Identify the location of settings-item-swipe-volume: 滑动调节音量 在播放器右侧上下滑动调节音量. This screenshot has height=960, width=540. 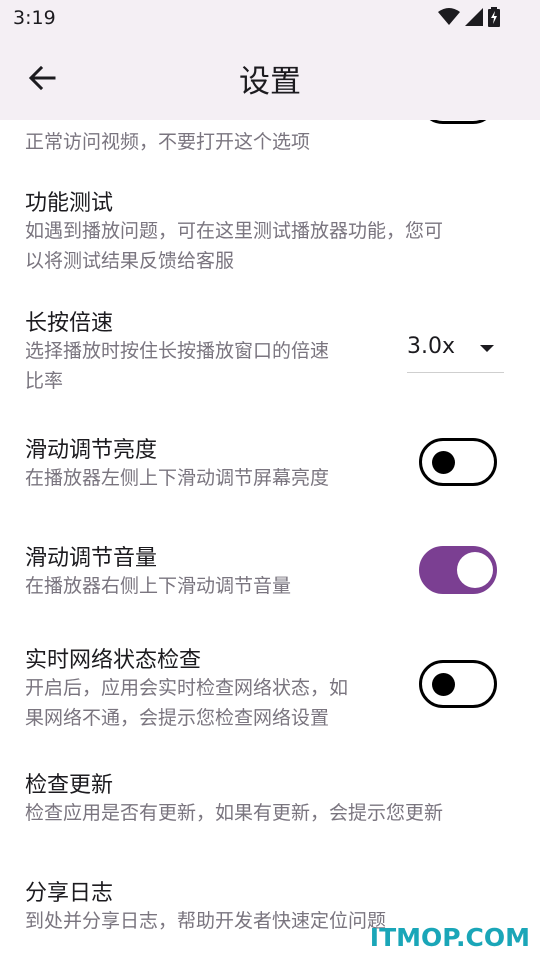
(270, 578).